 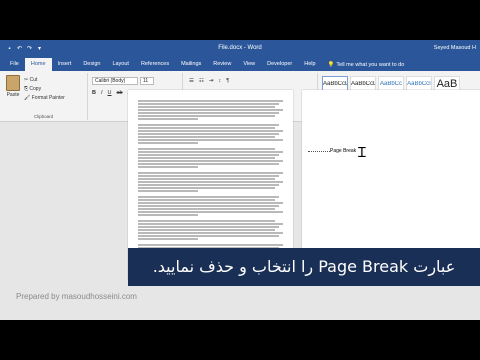 What do you see at coordinates (191, 81) in the screenshot?
I see `bullets-icon: ☰` at bounding box center [191, 81].